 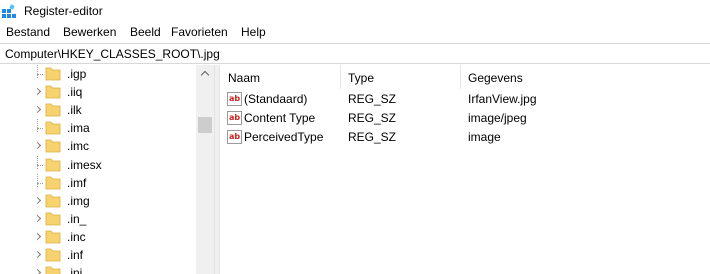 I want to click on tree-item-label: .ini, so click(x=74, y=270).